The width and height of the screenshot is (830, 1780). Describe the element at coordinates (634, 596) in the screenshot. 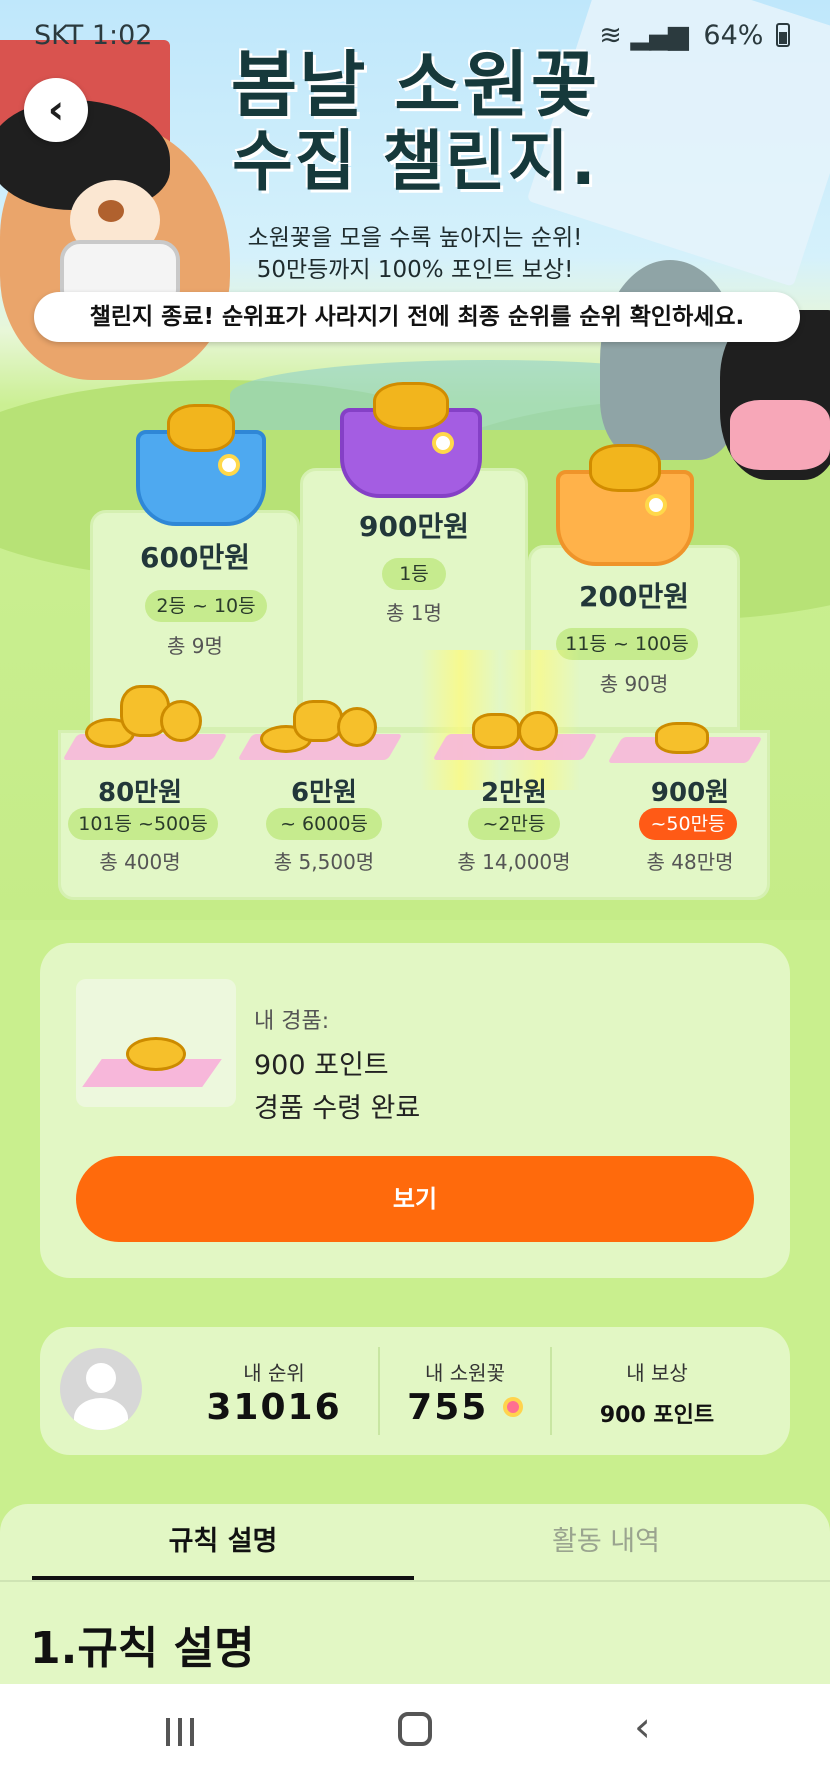

I see `third-prize-amount: 200만원` at that location.